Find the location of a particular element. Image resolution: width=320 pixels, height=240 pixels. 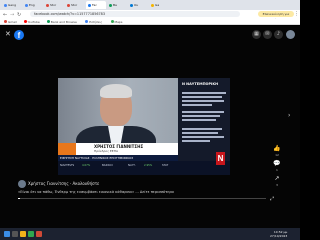

browser-tab: Eng is located at coordinates (33, 5).